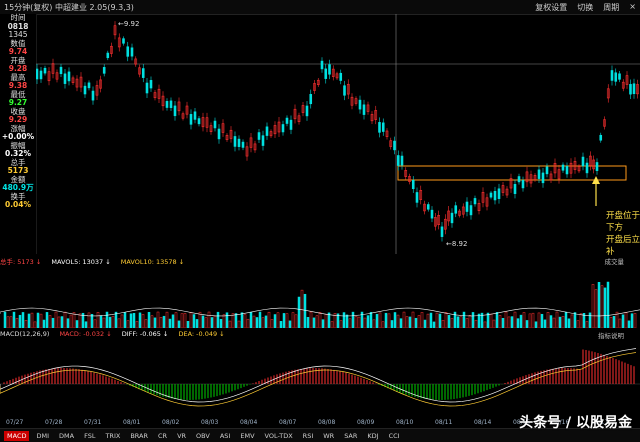  Describe the element at coordinates (615, 261) in the screenshot. I see `volume-title: 成交量` at that location.